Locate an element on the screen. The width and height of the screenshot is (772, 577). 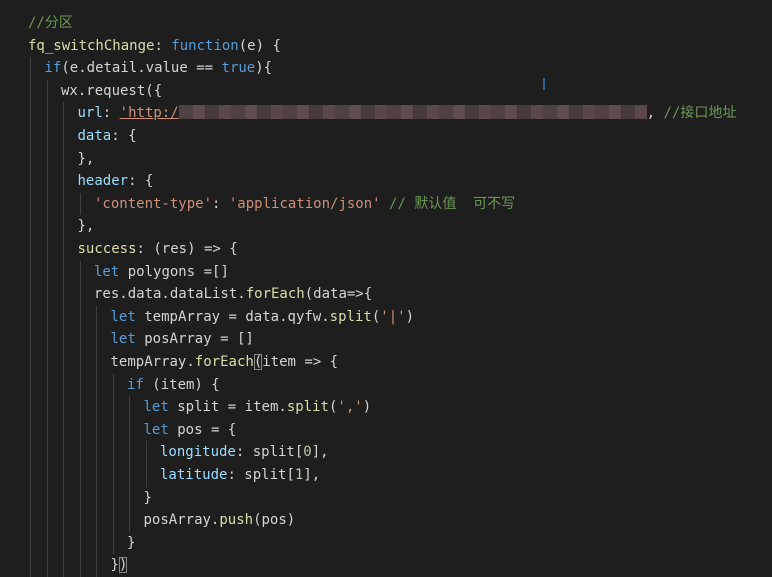
matched-bracket: ( is located at coordinates (258, 362).